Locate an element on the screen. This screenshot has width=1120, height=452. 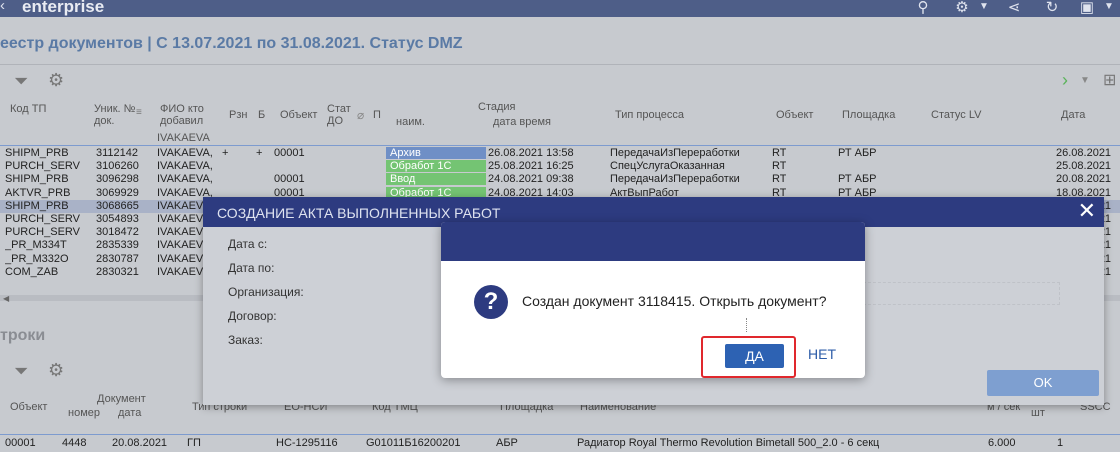
settings-icon: ⚙ is located at coordinates (56, 80).